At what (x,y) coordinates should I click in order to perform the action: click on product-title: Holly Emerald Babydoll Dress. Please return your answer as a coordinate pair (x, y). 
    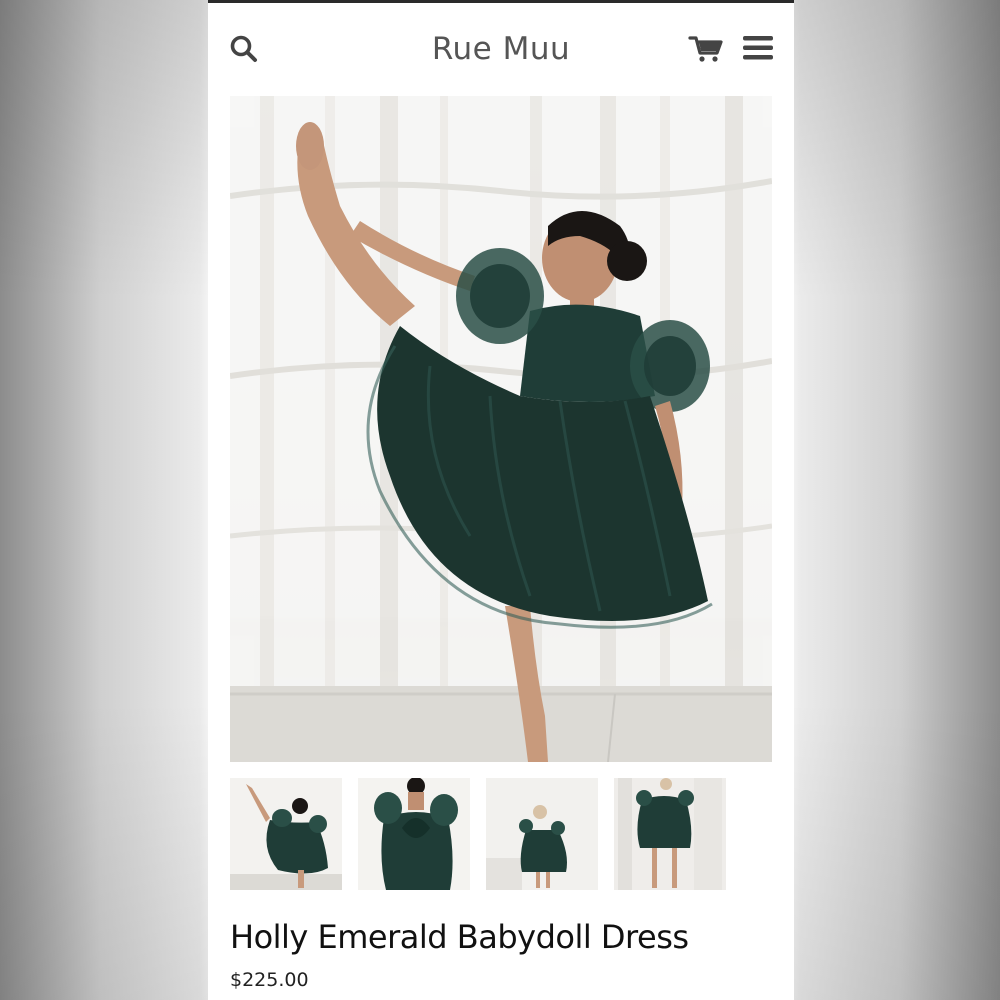
    Looking at the image, I should click on (459, 937).